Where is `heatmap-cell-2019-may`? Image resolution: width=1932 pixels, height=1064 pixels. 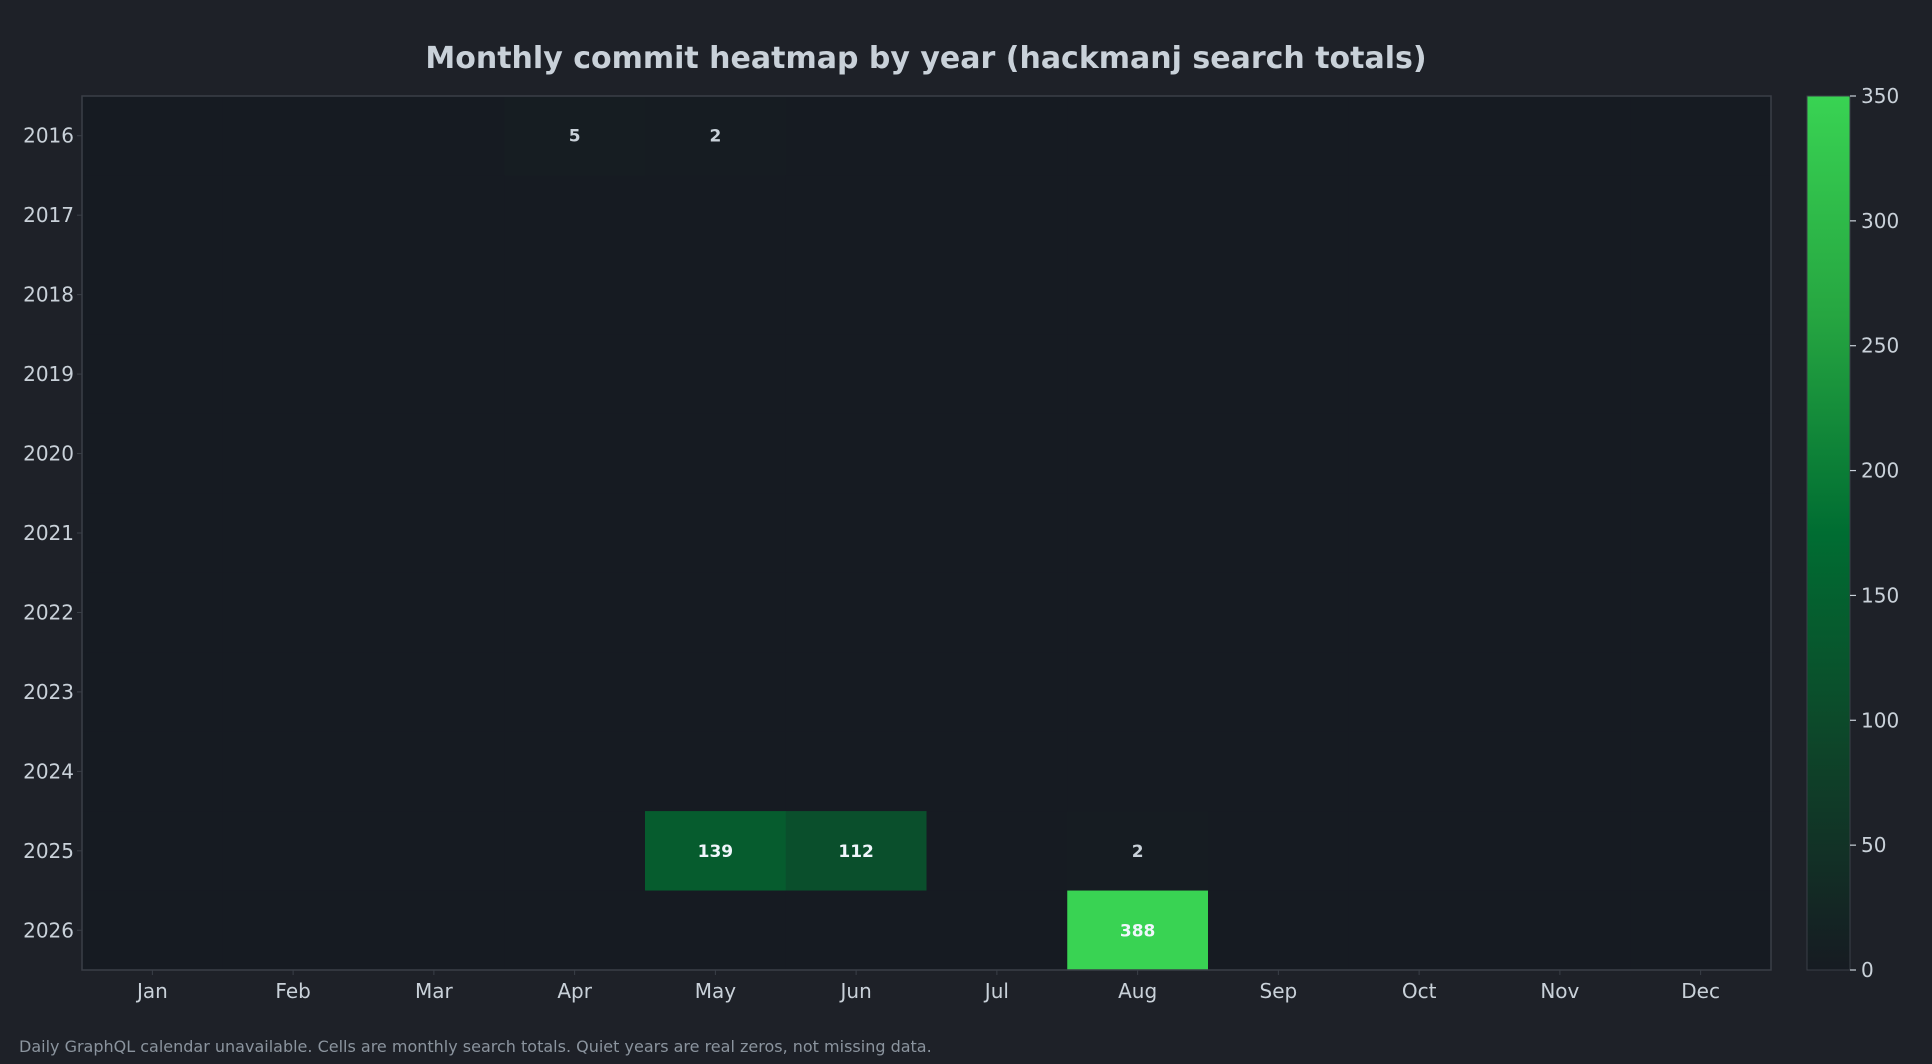 heatmap-cell-2019-may is located at coordinates (716, 374).